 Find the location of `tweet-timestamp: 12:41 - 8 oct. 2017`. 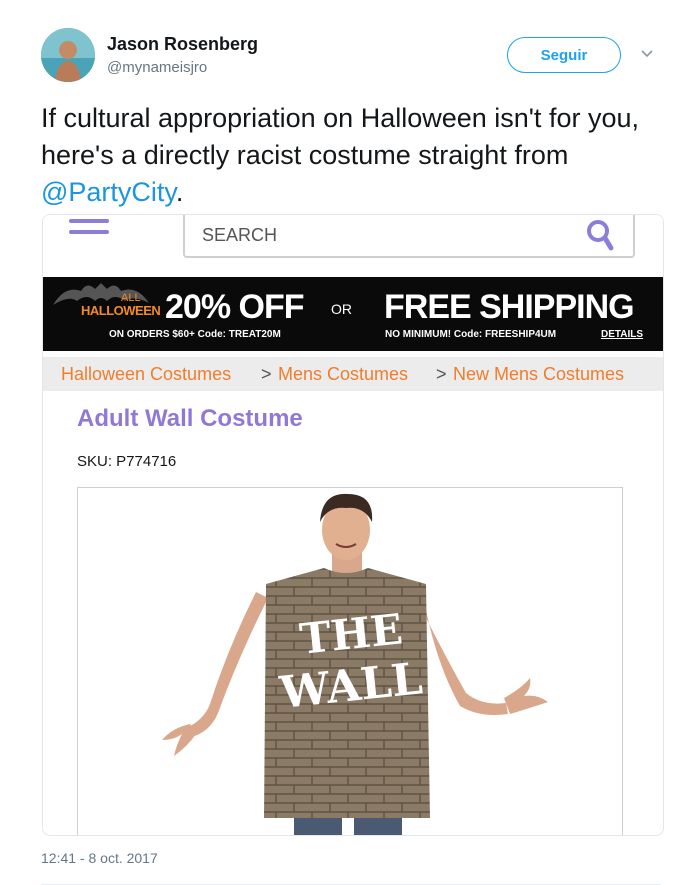

tweet-timestamp: 12:41 - 8 oct. 2017 is located at coordinates (99, 858).